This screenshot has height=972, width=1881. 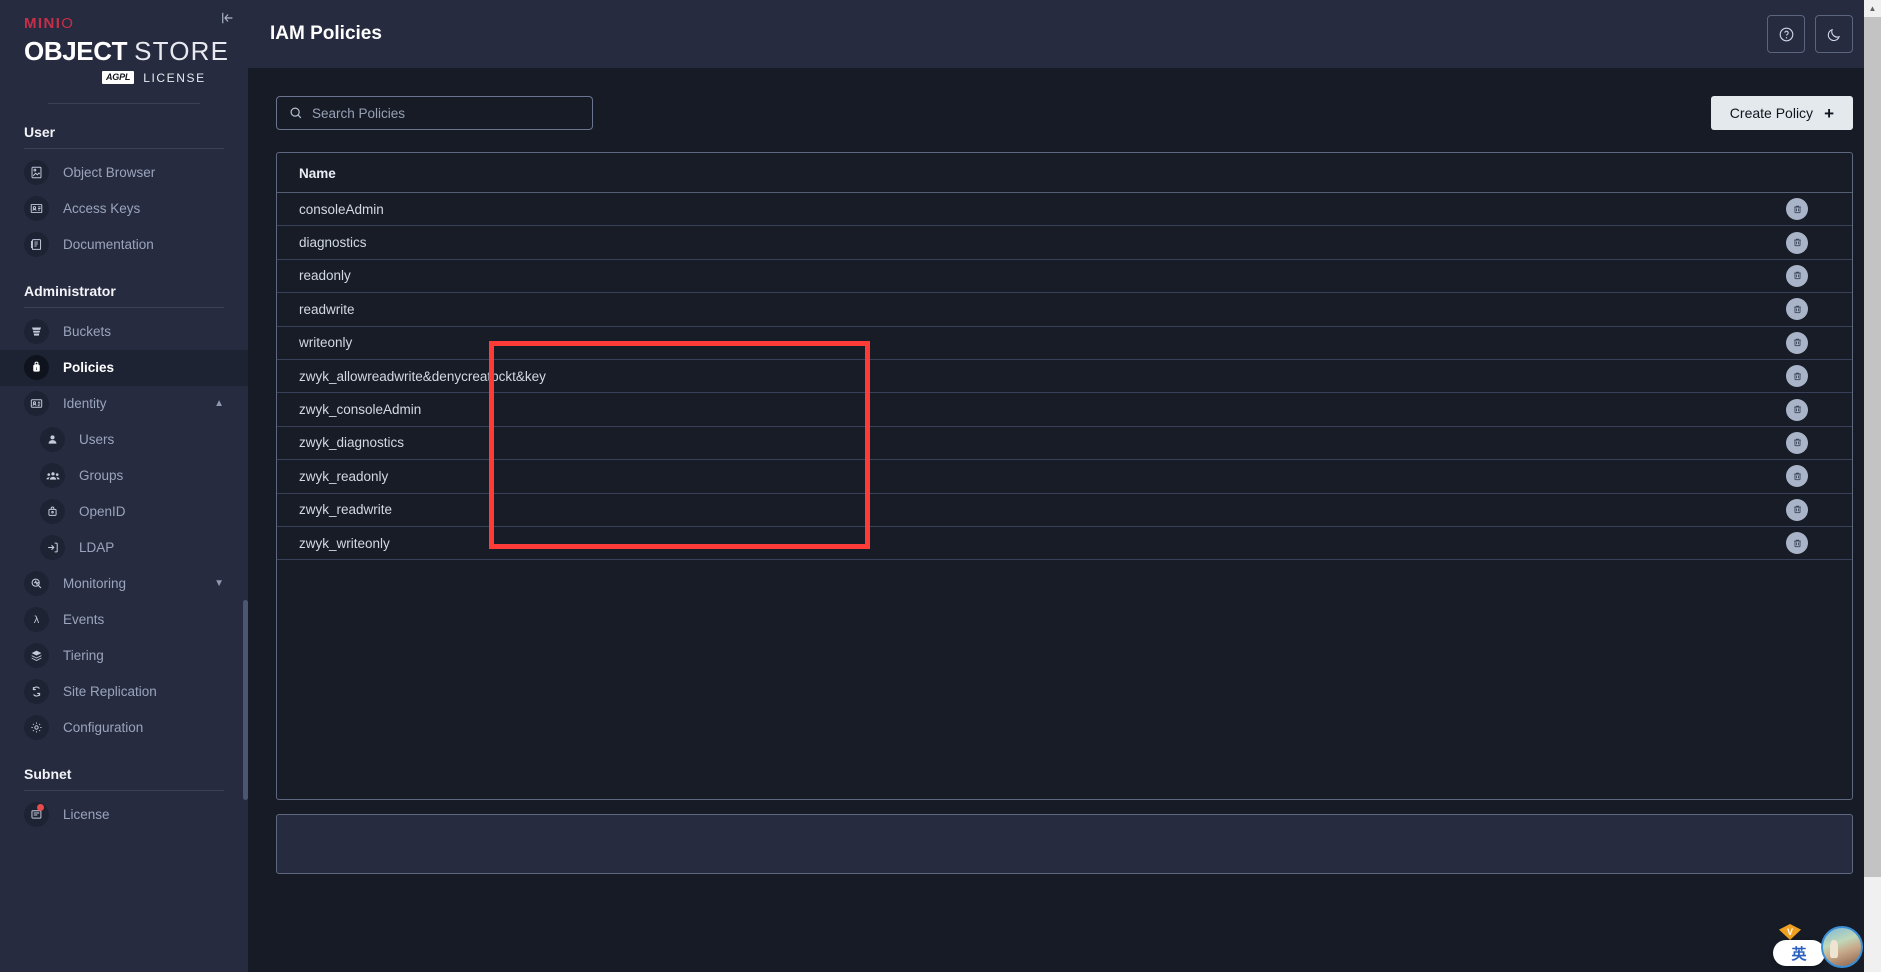 I want to click on sidebar-item-documentation: Documentation, so click(x=124, y=245).